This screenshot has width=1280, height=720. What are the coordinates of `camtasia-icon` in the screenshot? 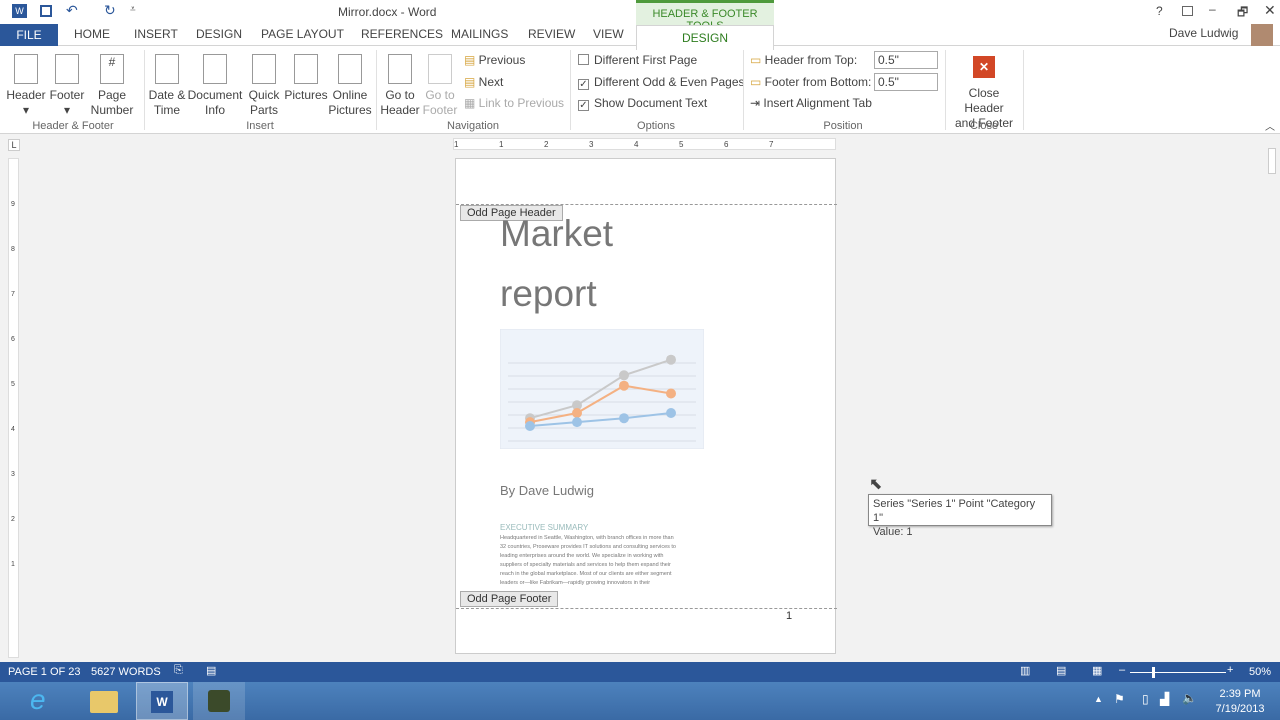 It's located at (219, 701).